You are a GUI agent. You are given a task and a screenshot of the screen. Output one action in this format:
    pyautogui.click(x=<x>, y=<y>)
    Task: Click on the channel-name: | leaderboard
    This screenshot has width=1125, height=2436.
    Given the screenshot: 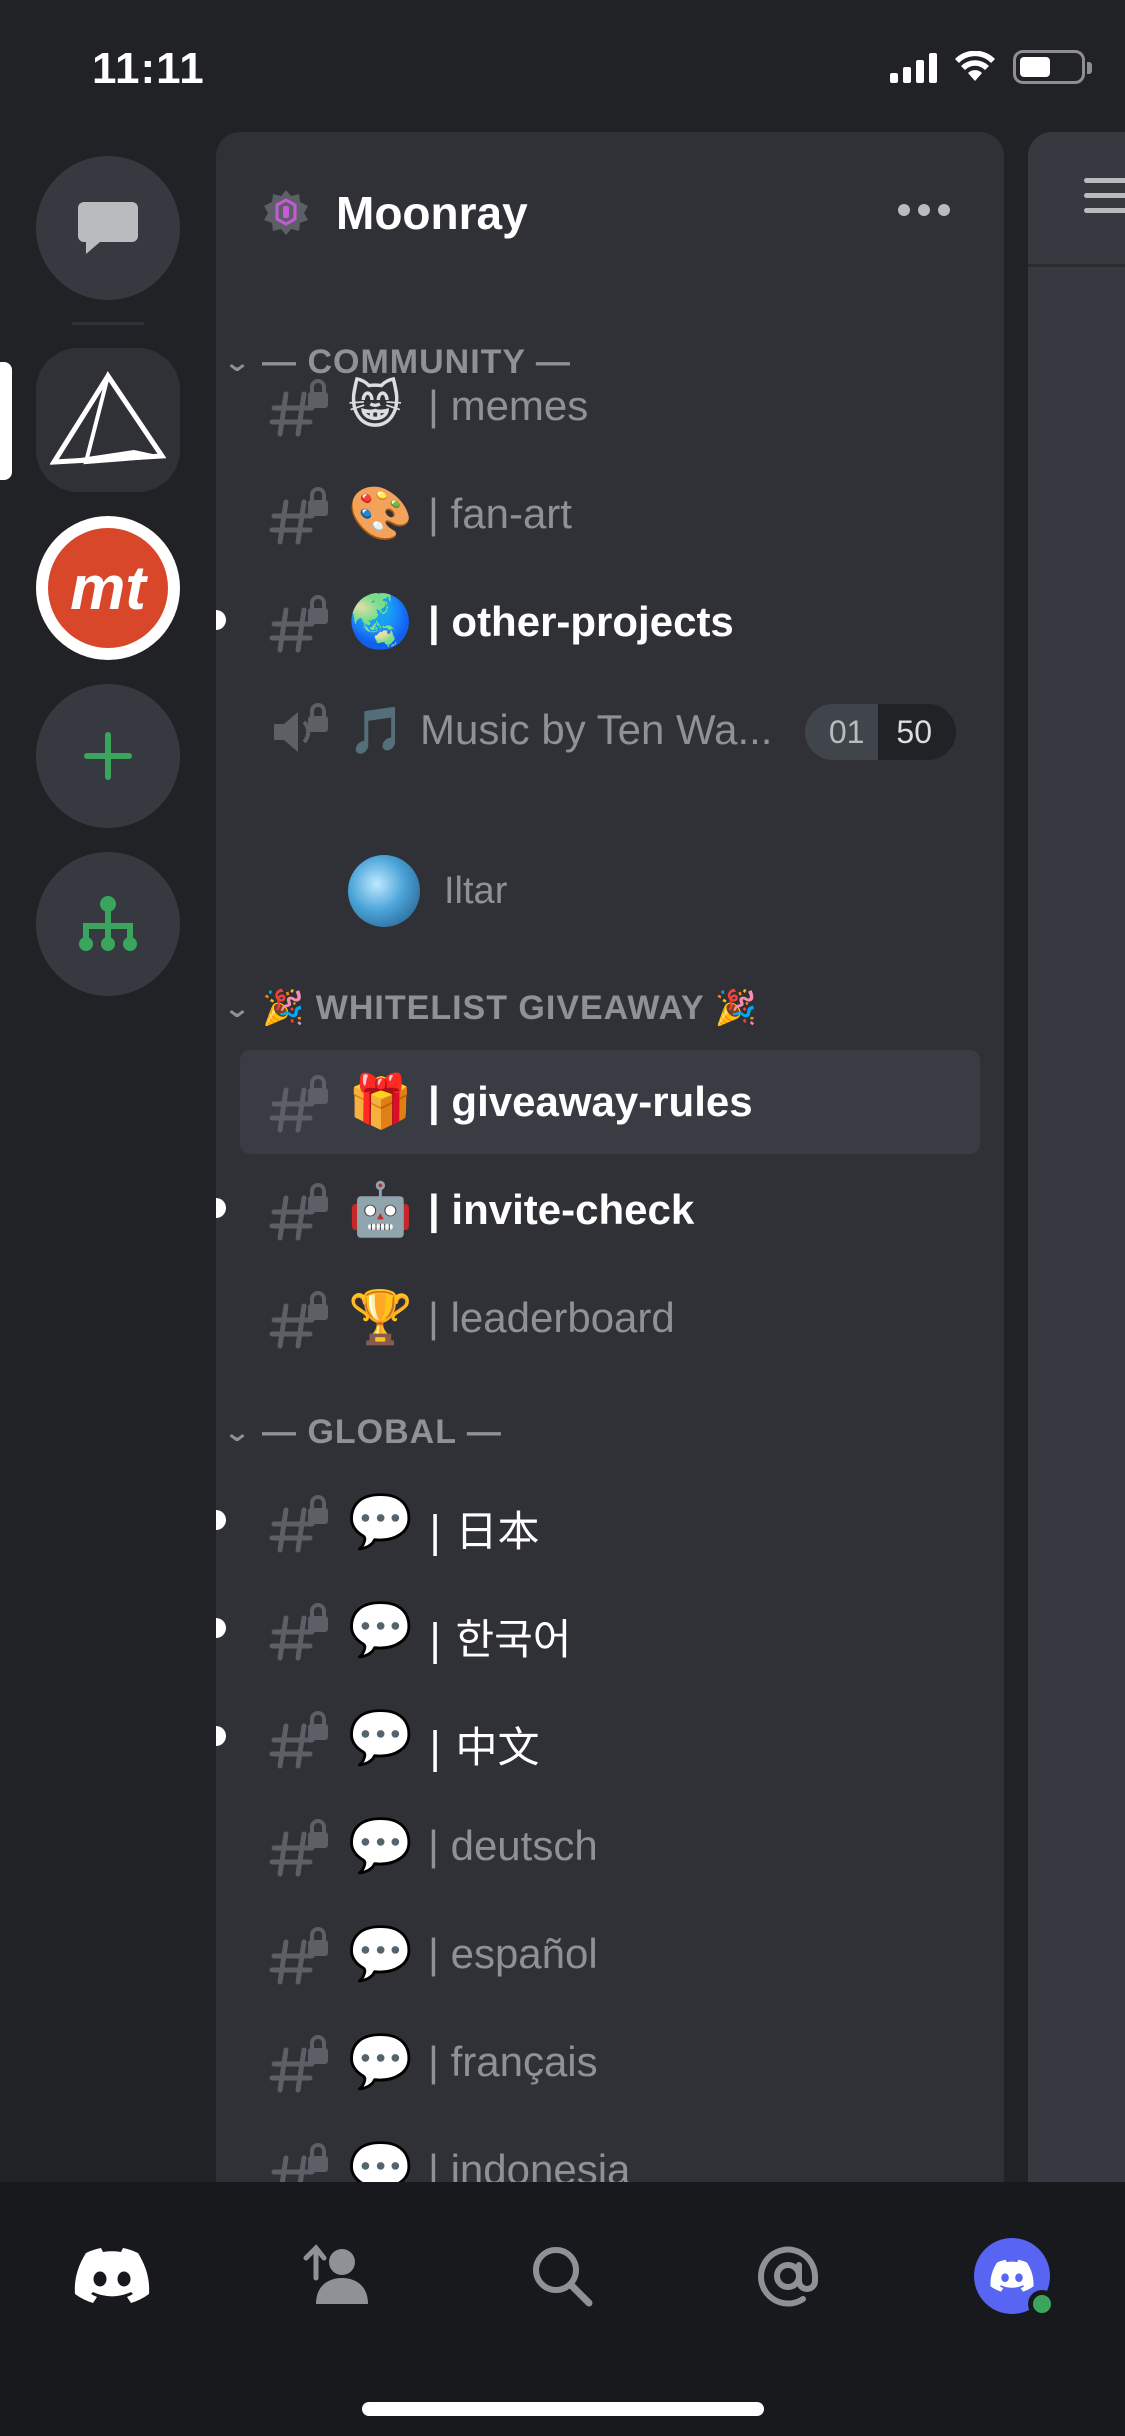 What is the action you would take?
    pyautogui.click(x=551, y=1317)
    